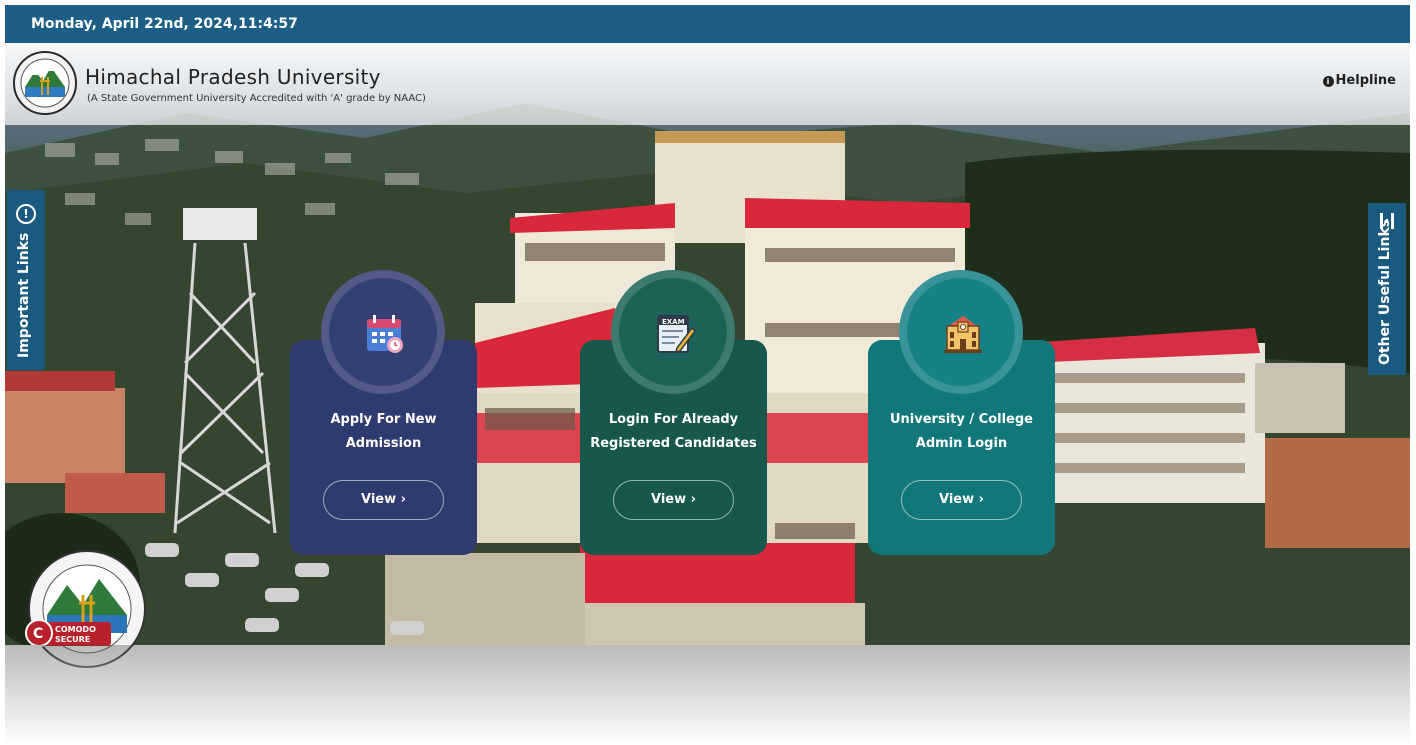 The height and width of the screenshot is (745, 1416). Describe the element at coordinates (383, 443) in the screenshot. I see `card-title-line2: Admission` at that location.